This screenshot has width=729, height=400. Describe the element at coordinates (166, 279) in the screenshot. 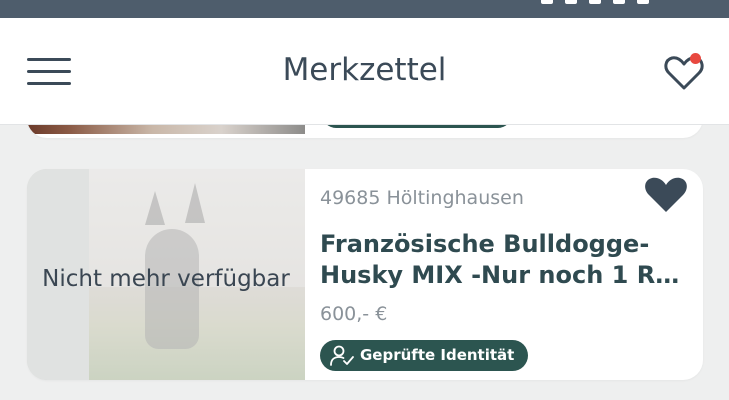

I see `unavailable-label: Nicht mehr verfügbar` at that location.